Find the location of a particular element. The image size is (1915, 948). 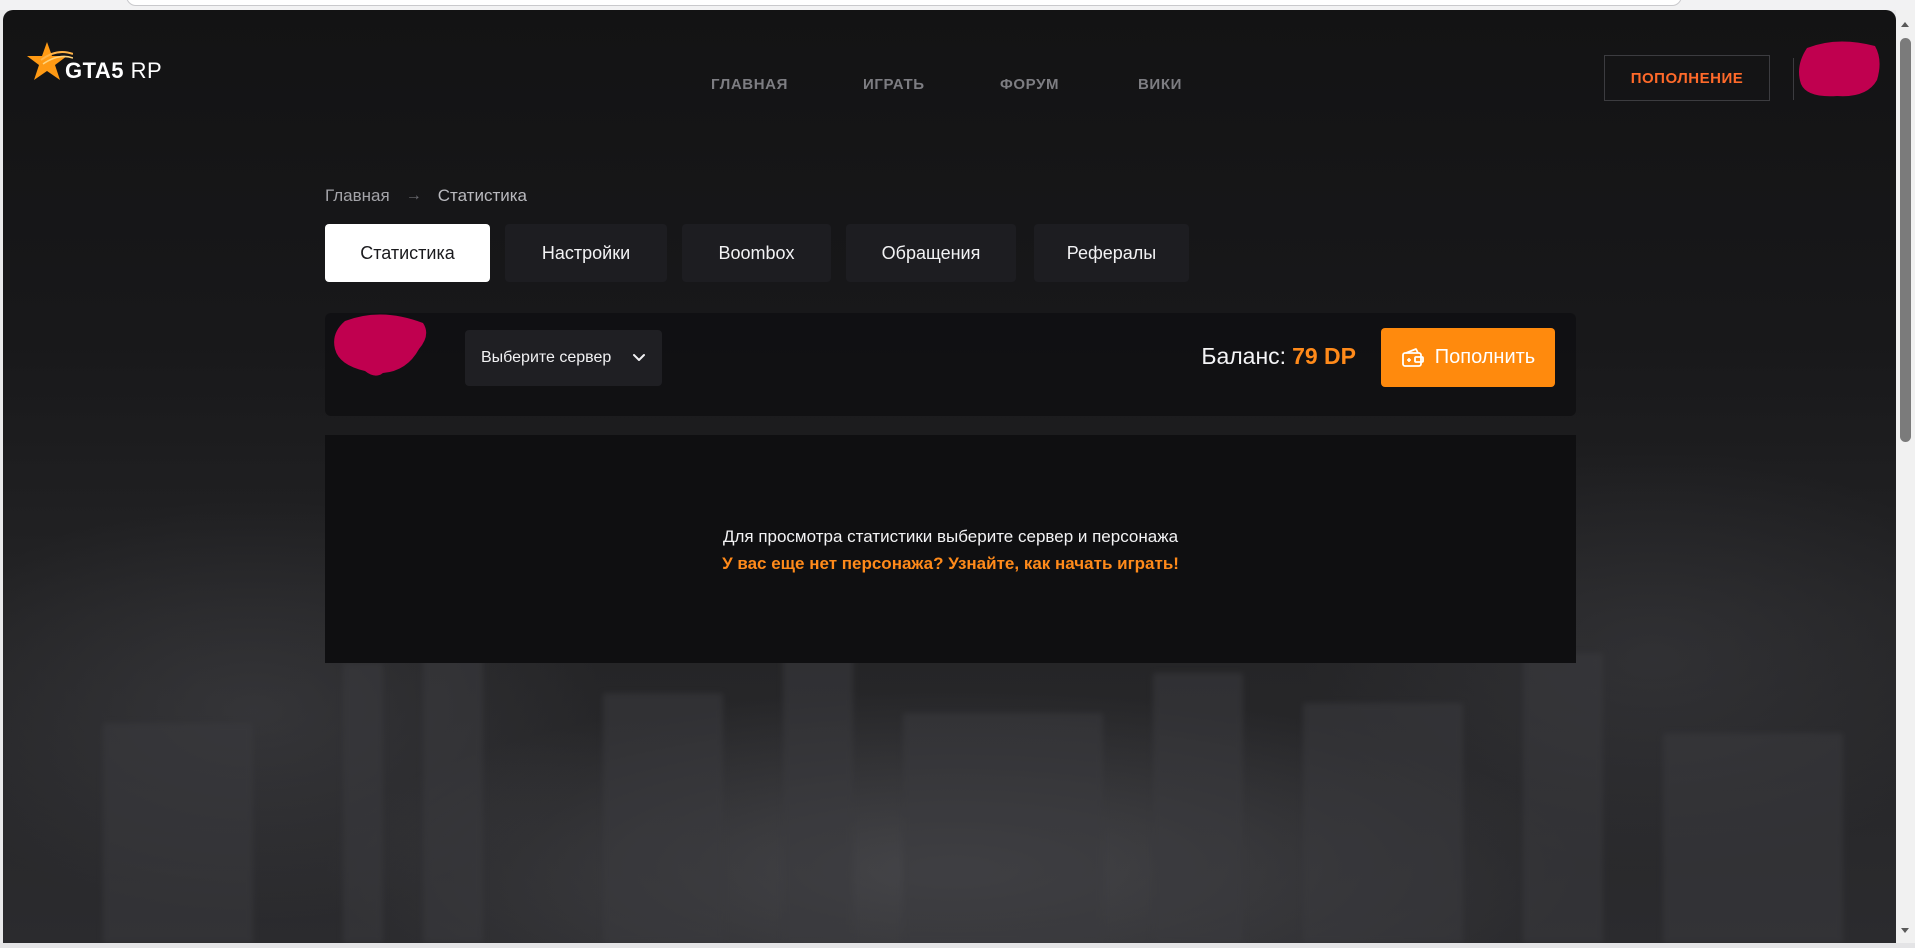

arrow-right-icon: → is located at coordinates (413, 195).